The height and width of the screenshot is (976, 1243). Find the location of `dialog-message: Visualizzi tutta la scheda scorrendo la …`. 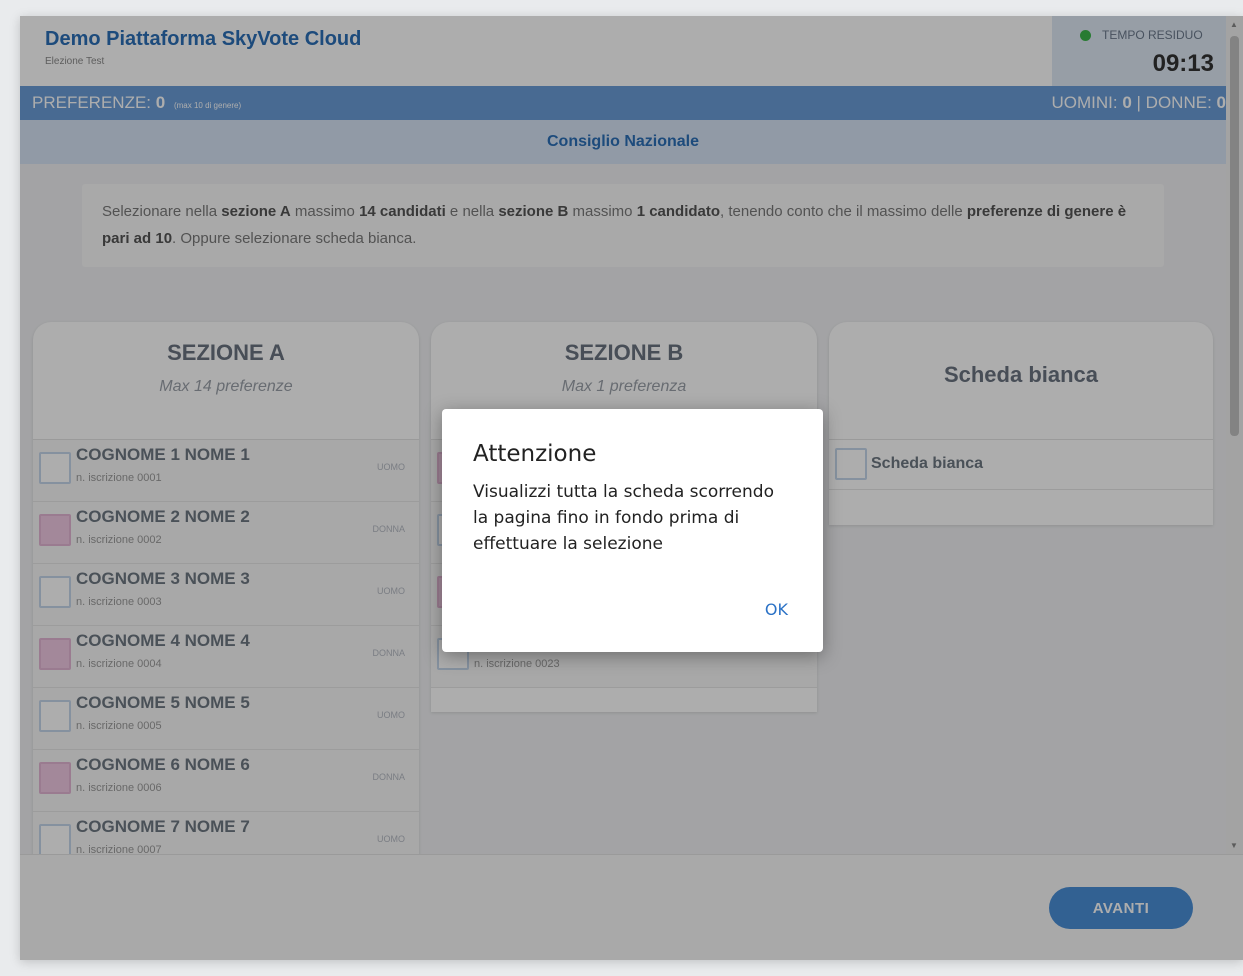

dialog-message: Visualizzi tutta la scheda scorrendo la … is located at coordinates (623, 518).